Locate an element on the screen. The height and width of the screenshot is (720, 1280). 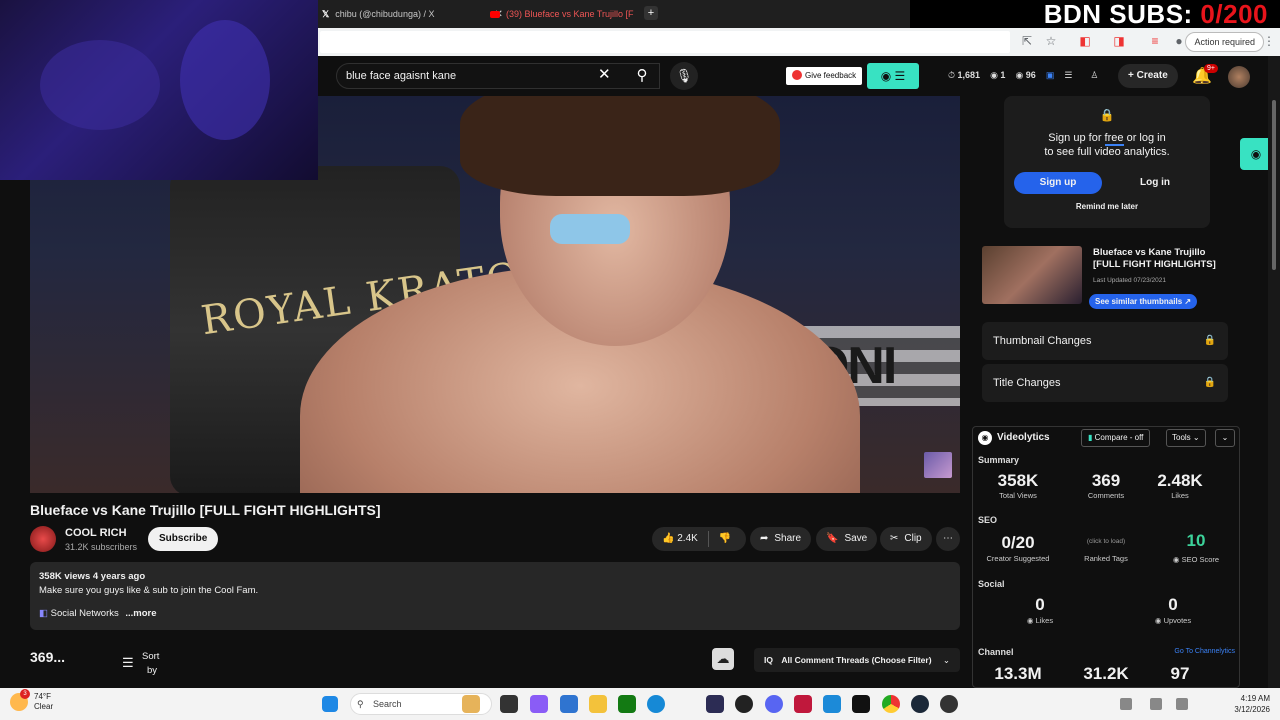
scrollbar is located at coordinates (1274, 372).